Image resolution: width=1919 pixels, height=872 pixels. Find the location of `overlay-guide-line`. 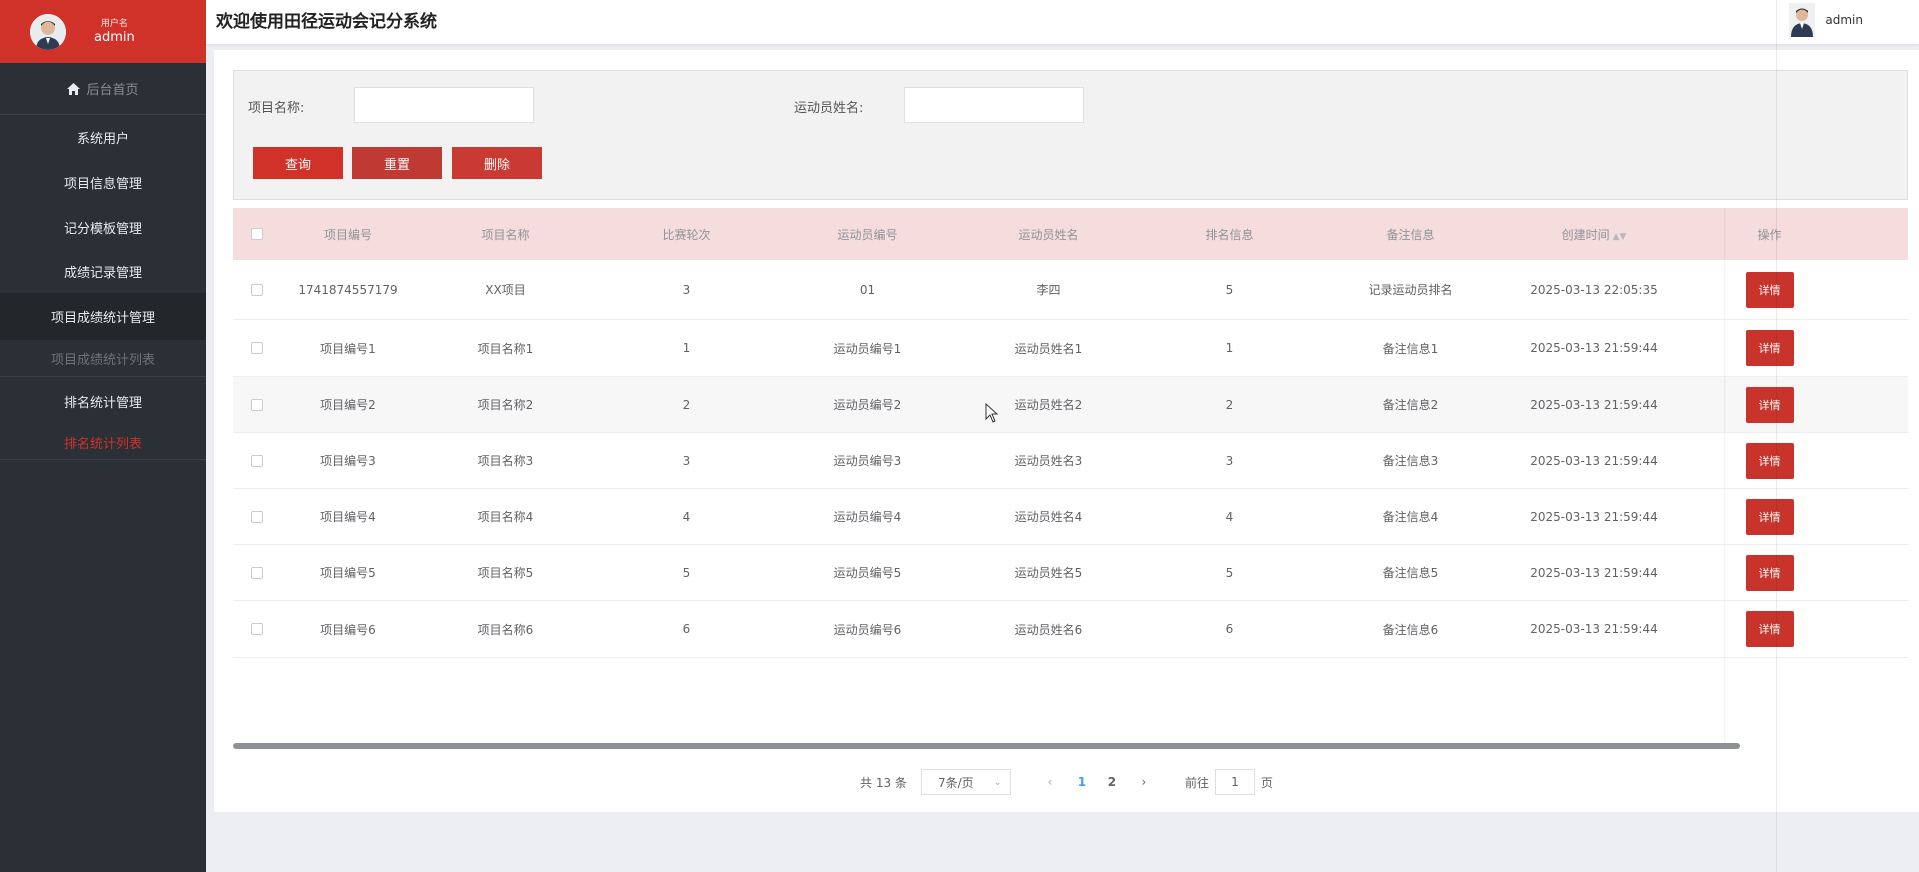

overlay-guide-line is located at coordinates (1776, 436).